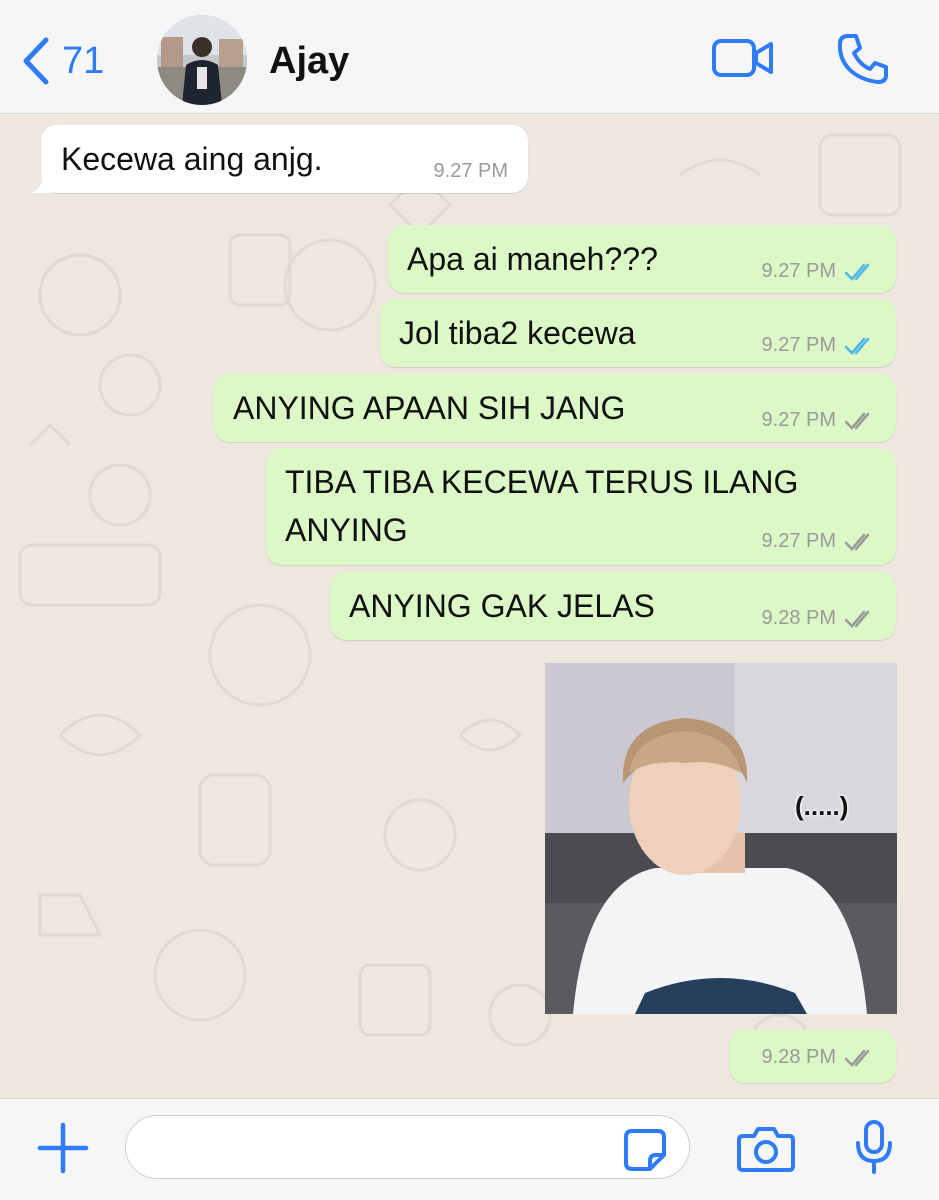 The width and height of the screenshot is (939, 1200). I want to click on image-meta-bubble: 9.28 PM, so click(812, 1056).